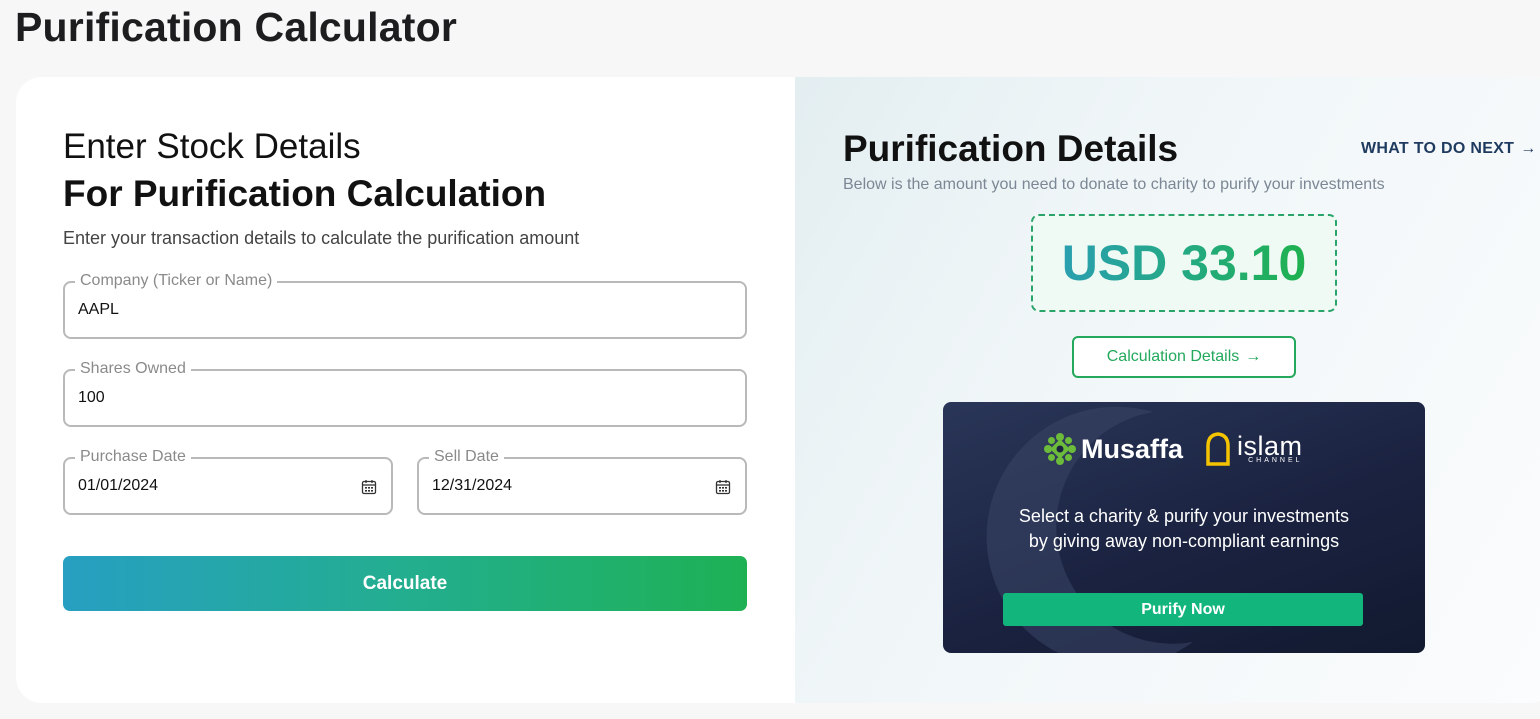 This screenshot has height=719, width=1540. What do you see at coordinates (1060, 449) in the screenshot?
I see `musaffa-star-icon` at bounding box center [1060, 449].